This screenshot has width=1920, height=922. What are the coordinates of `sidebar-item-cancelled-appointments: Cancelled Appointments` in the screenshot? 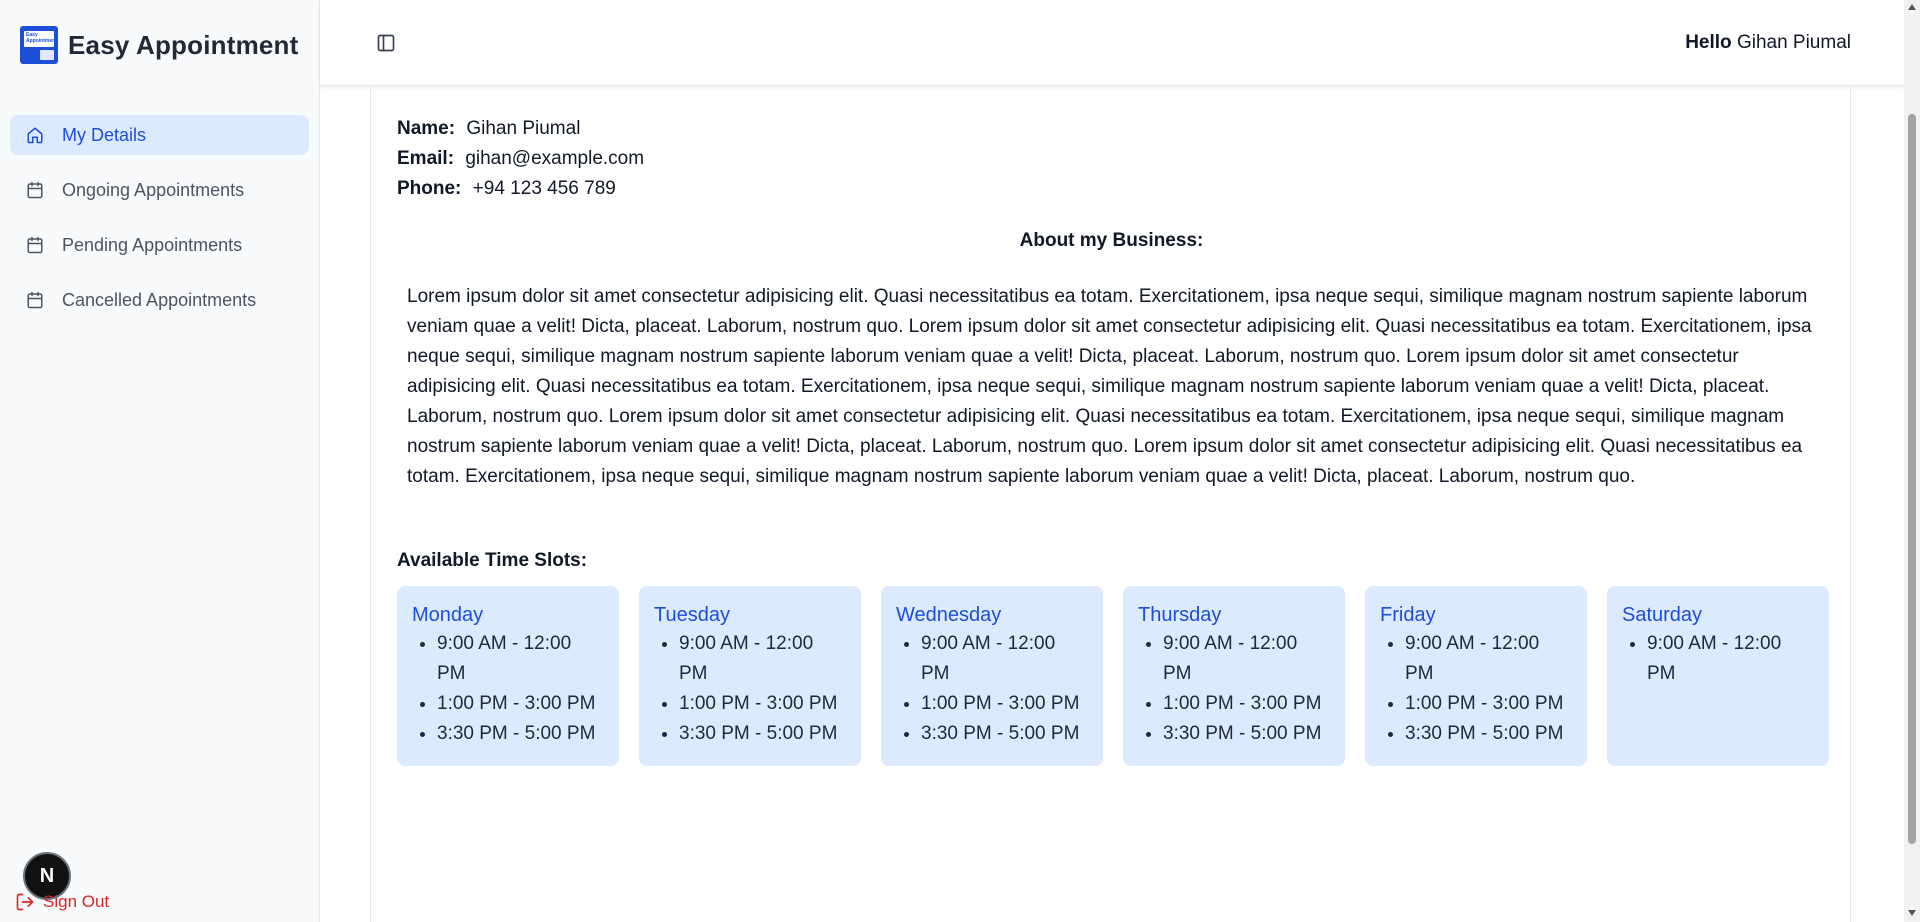 It's located at (159, 300).